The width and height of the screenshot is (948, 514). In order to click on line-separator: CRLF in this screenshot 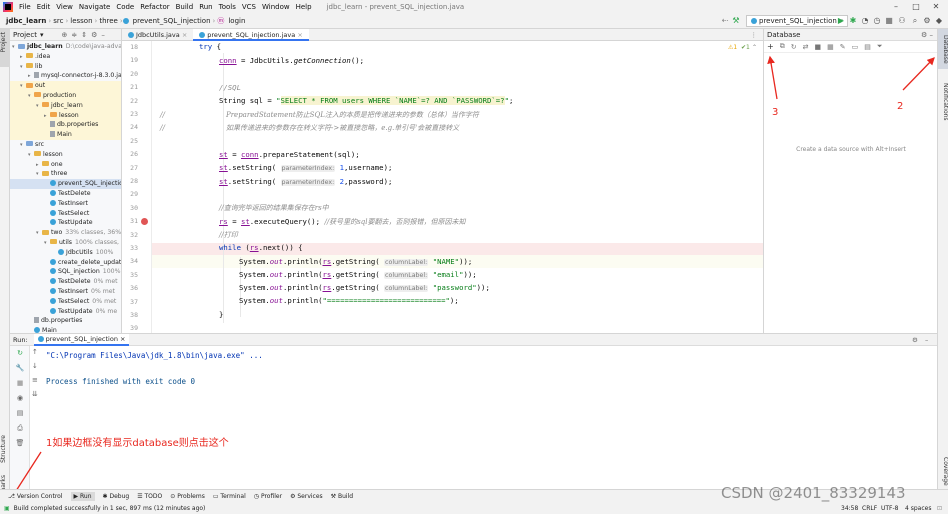, I will do `click(869, 508)`.